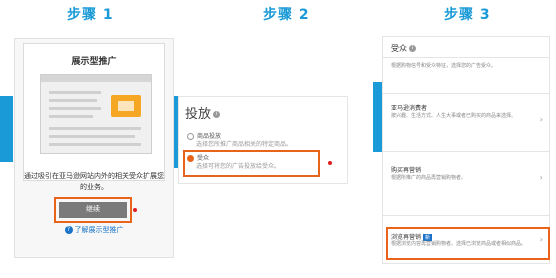  What do you see at coordinates (94, 181) in the screenshot?
I see `panel1-description: 通过吸引在亚马逊网站内外的相关受众扩展您的业务。` at bounding box center [94, 181].